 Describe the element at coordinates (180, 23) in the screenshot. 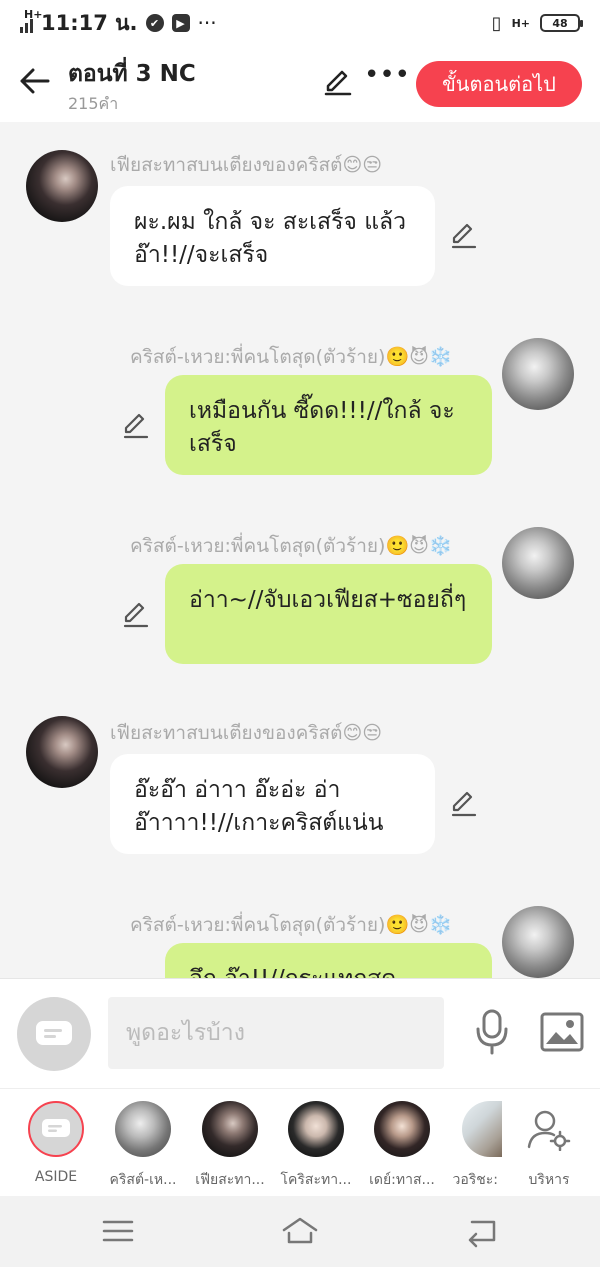

I see `youtube-icon: ▶` at that location.